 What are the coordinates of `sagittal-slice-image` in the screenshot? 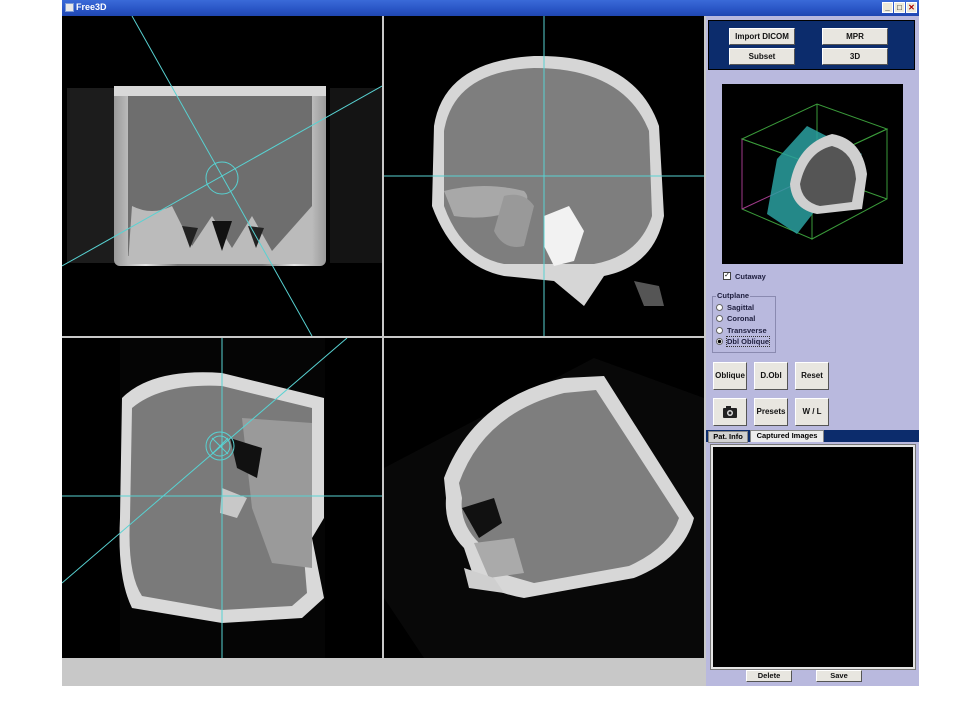 It's located at (222, 498).